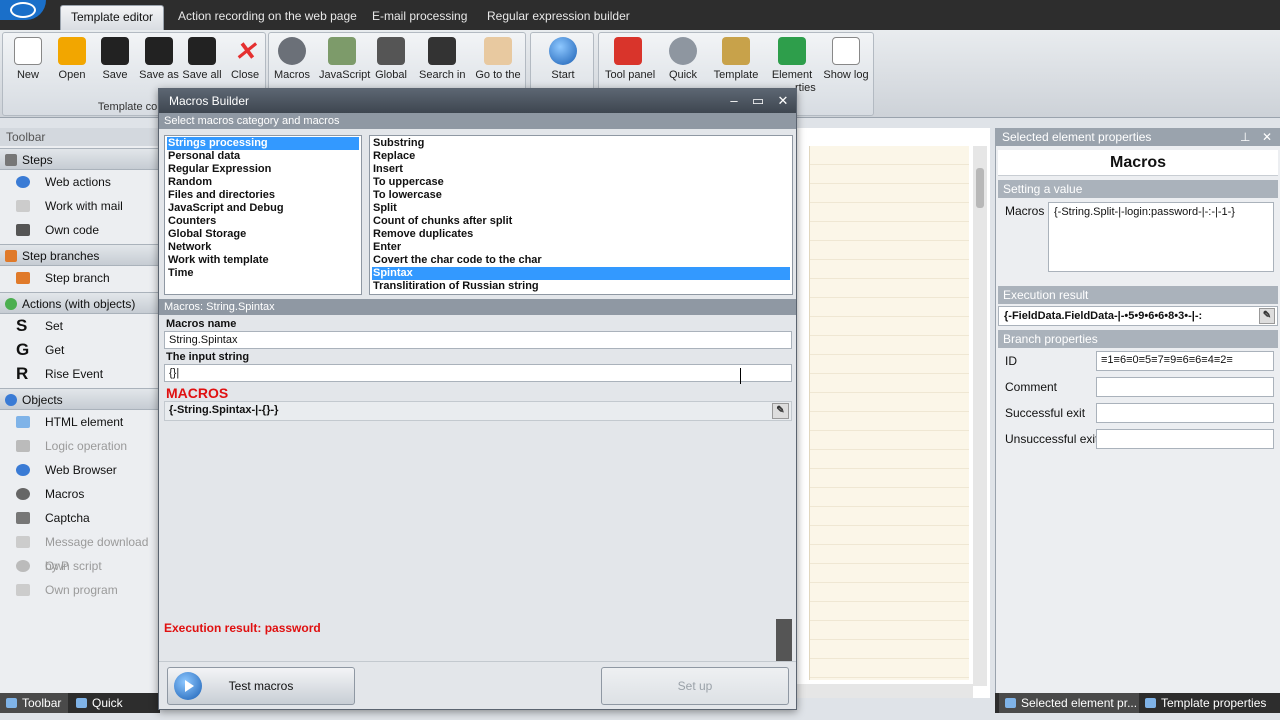 The height and width of the screenshot is (720, 1280). What do you see at coordinates (581, 247) in the screenshot?
I see `list-item: Enter` at bounding box center [581, 247].